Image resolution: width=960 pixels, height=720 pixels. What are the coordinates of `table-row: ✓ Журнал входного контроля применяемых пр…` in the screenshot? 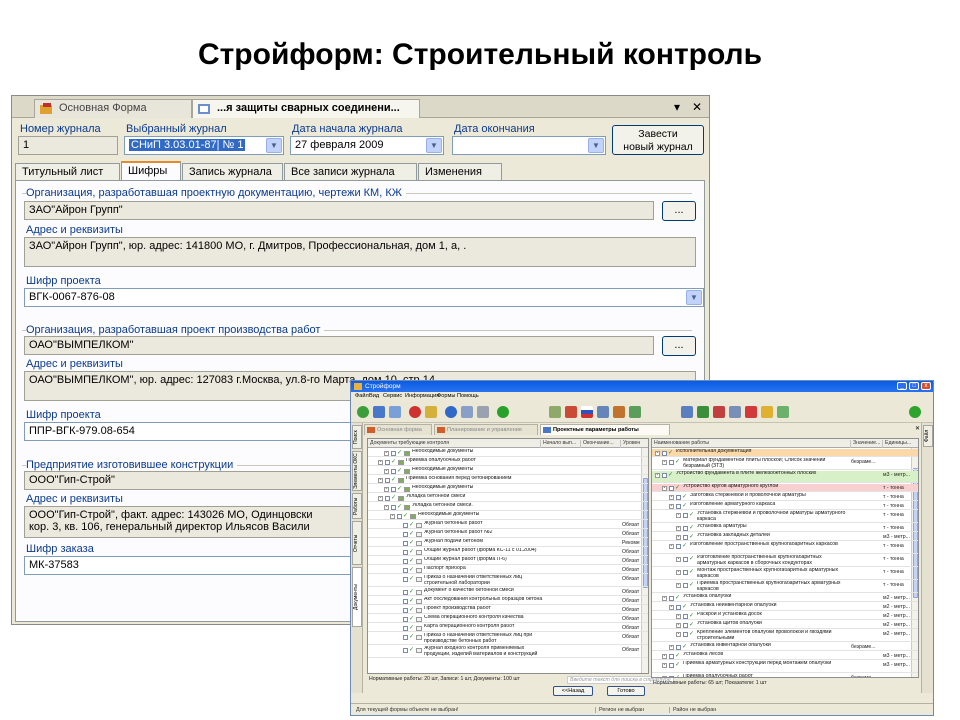 It's located at (508, 652).